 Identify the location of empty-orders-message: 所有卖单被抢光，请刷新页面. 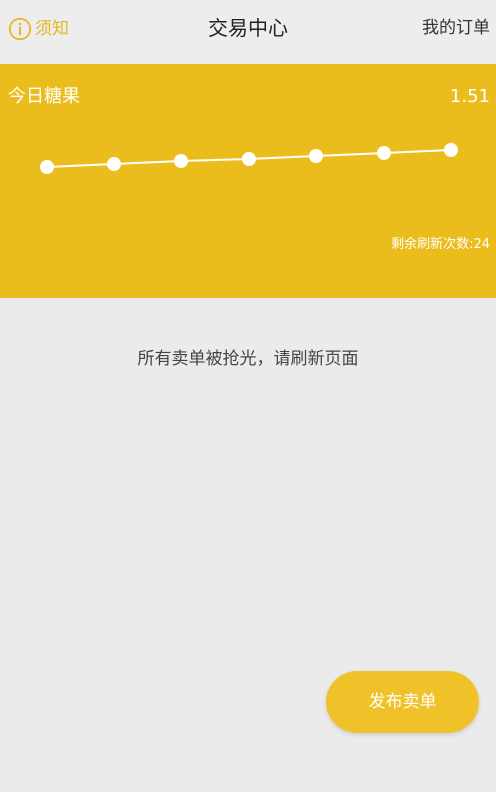
(248, 359).